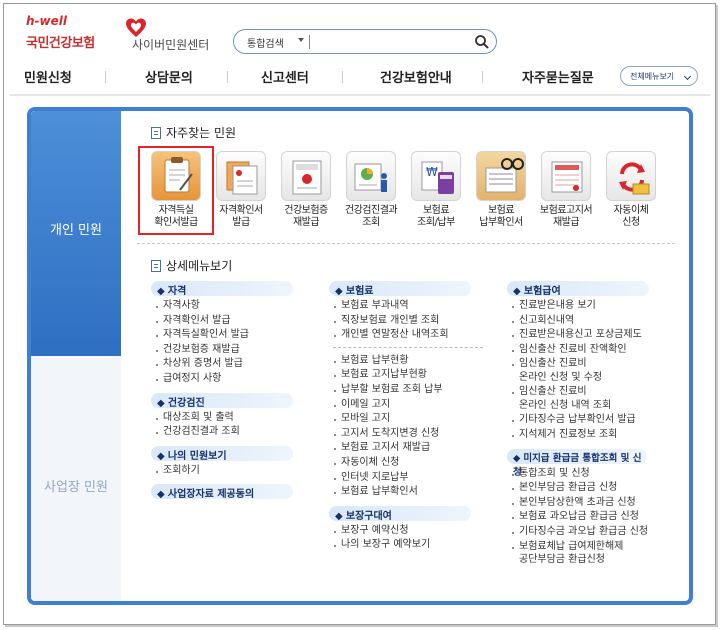 This screenshot has width=720, height=630. Describe the element at coordinates (406, 361) in the screenshot. I see `menu-link: 보험료 납부현황` at that location.